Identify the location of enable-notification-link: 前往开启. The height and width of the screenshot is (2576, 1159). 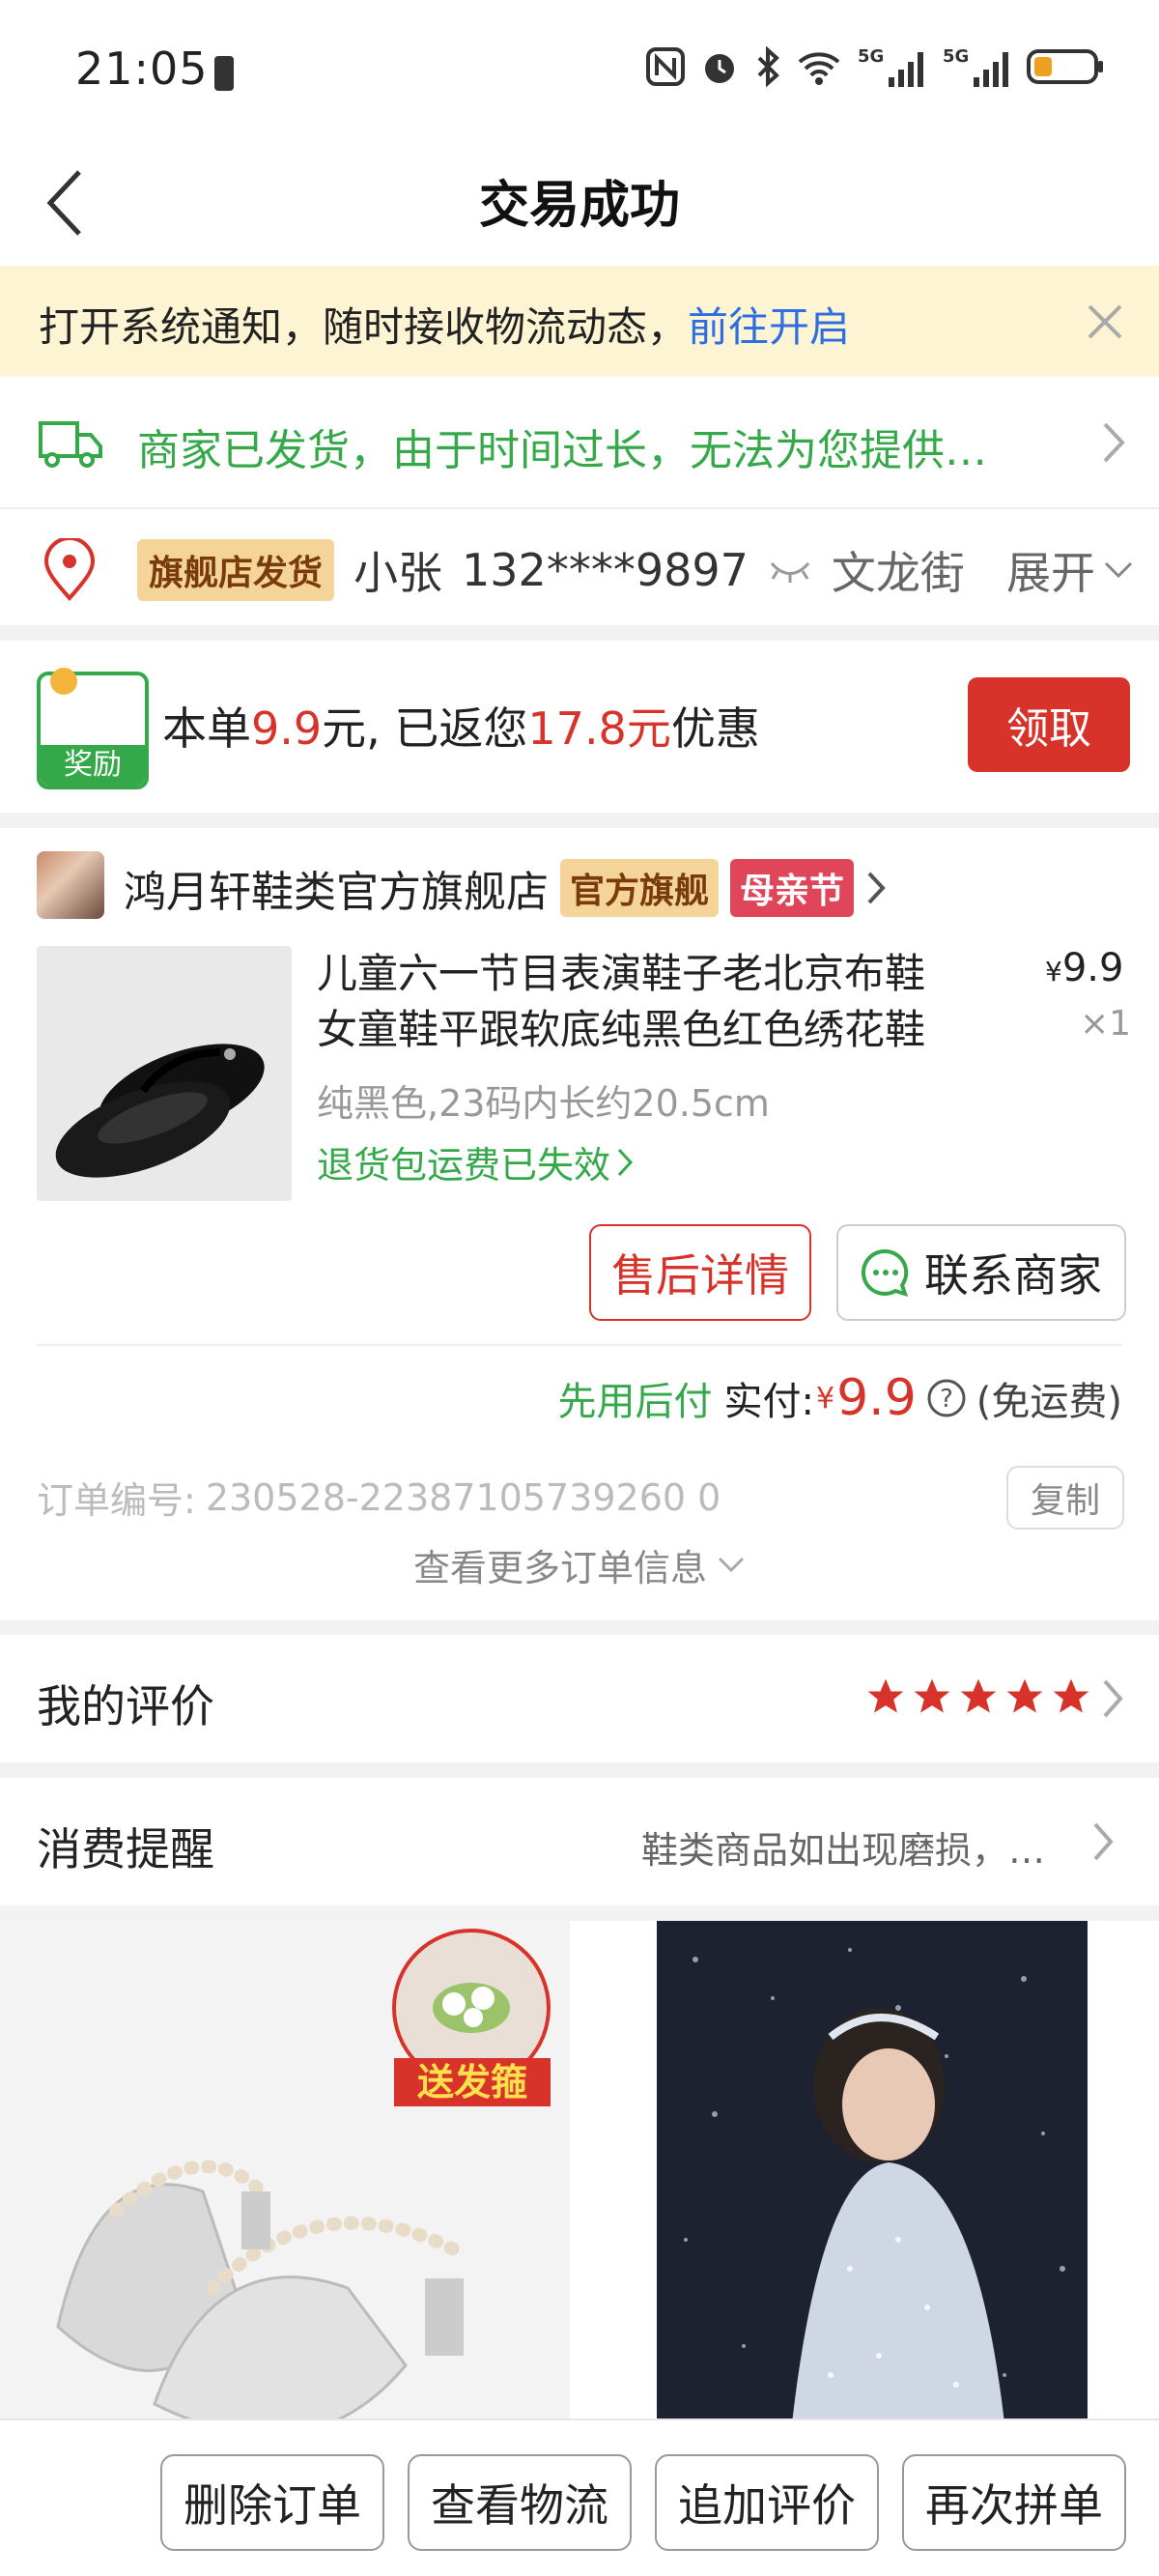
(769, 327).